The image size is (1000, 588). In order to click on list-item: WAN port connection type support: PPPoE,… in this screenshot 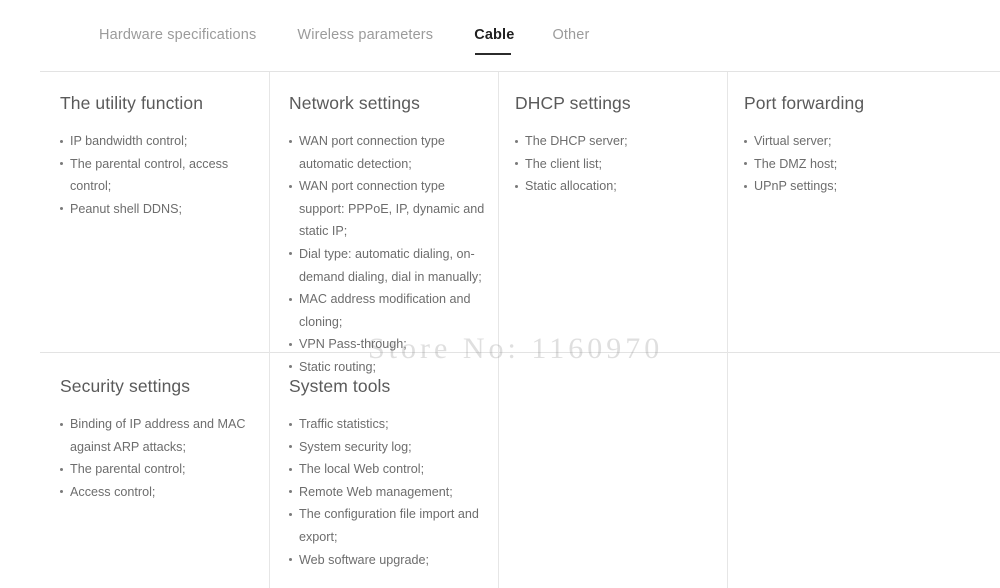, I will do `click(388, 209)`.